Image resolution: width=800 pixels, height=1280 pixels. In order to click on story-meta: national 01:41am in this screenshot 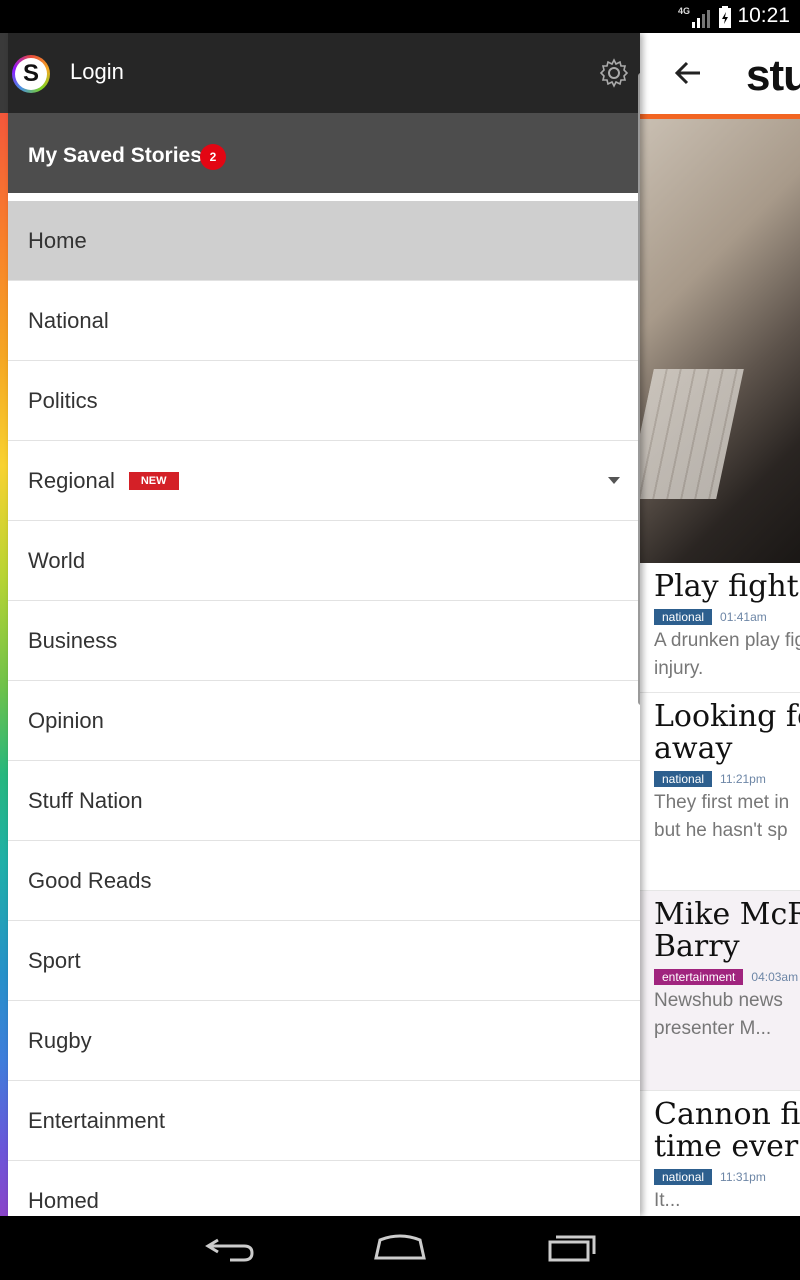, I will do `click(727, 617)`.